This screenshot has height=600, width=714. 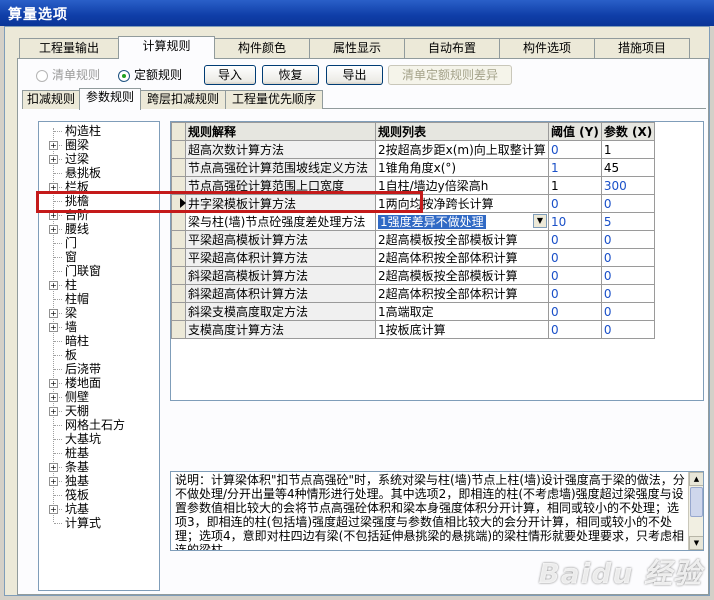 What do you see at coordinates (280, 275) in the screenshot?
I see `rule-name-cell: 斜梁超高模板计算方法` at bounding box center [280, 275].